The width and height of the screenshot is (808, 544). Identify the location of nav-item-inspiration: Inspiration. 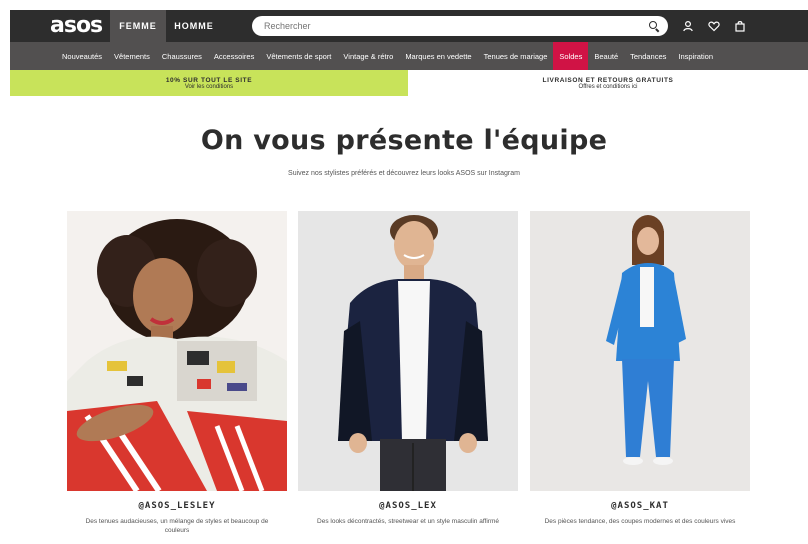
(695, 56).